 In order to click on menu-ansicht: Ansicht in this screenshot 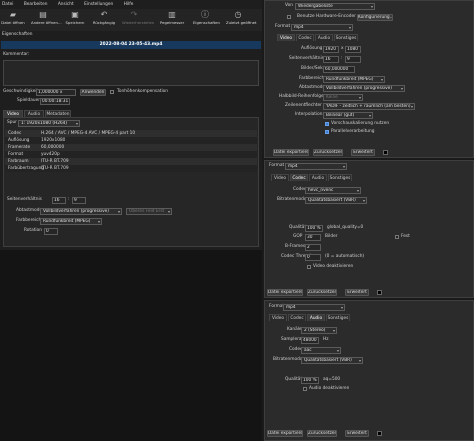, I will do `click(66, 4)`.